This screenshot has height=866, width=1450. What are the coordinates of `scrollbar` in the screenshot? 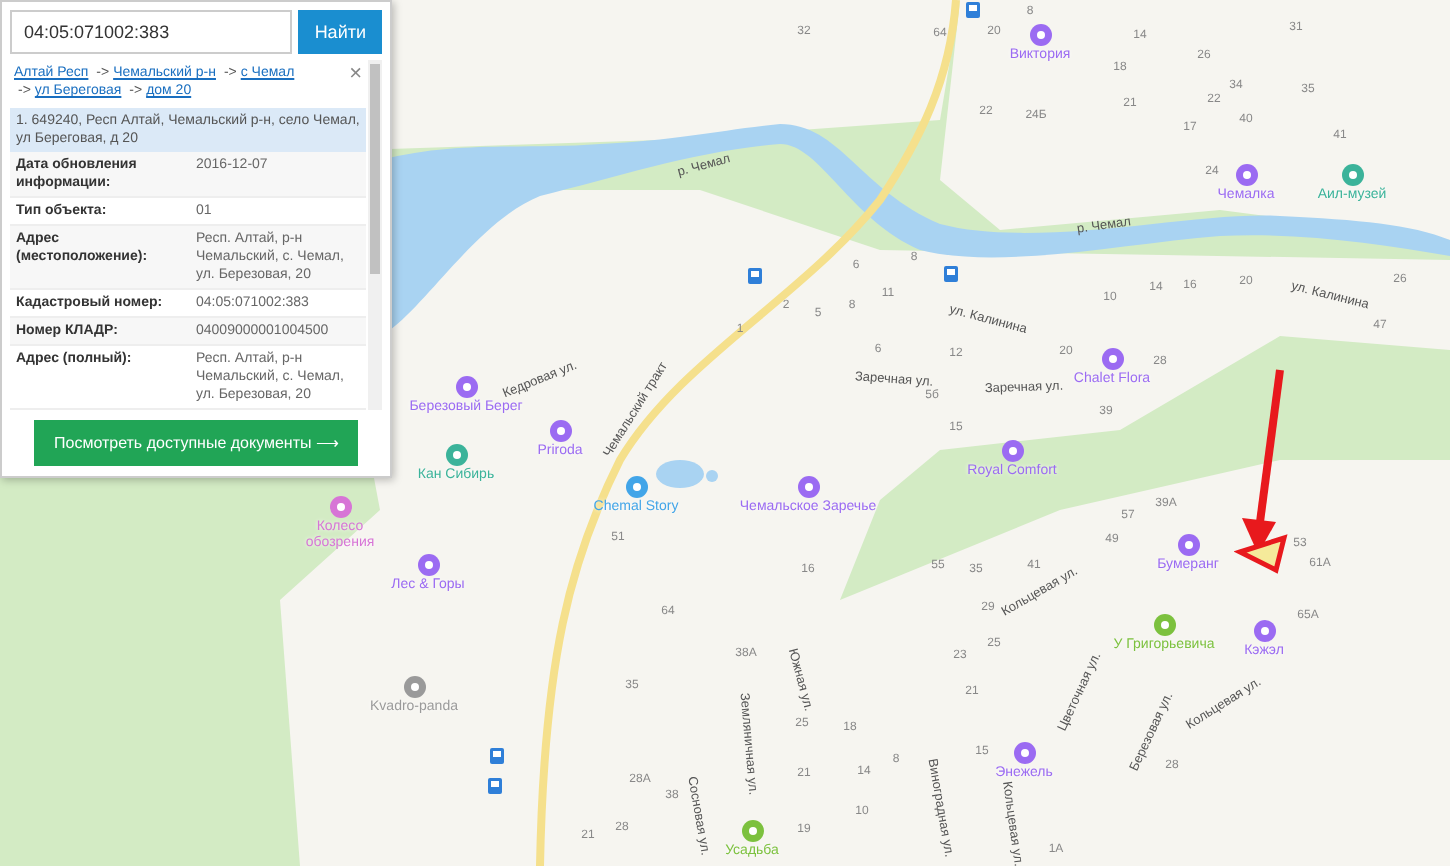 It's located at (375, 235).